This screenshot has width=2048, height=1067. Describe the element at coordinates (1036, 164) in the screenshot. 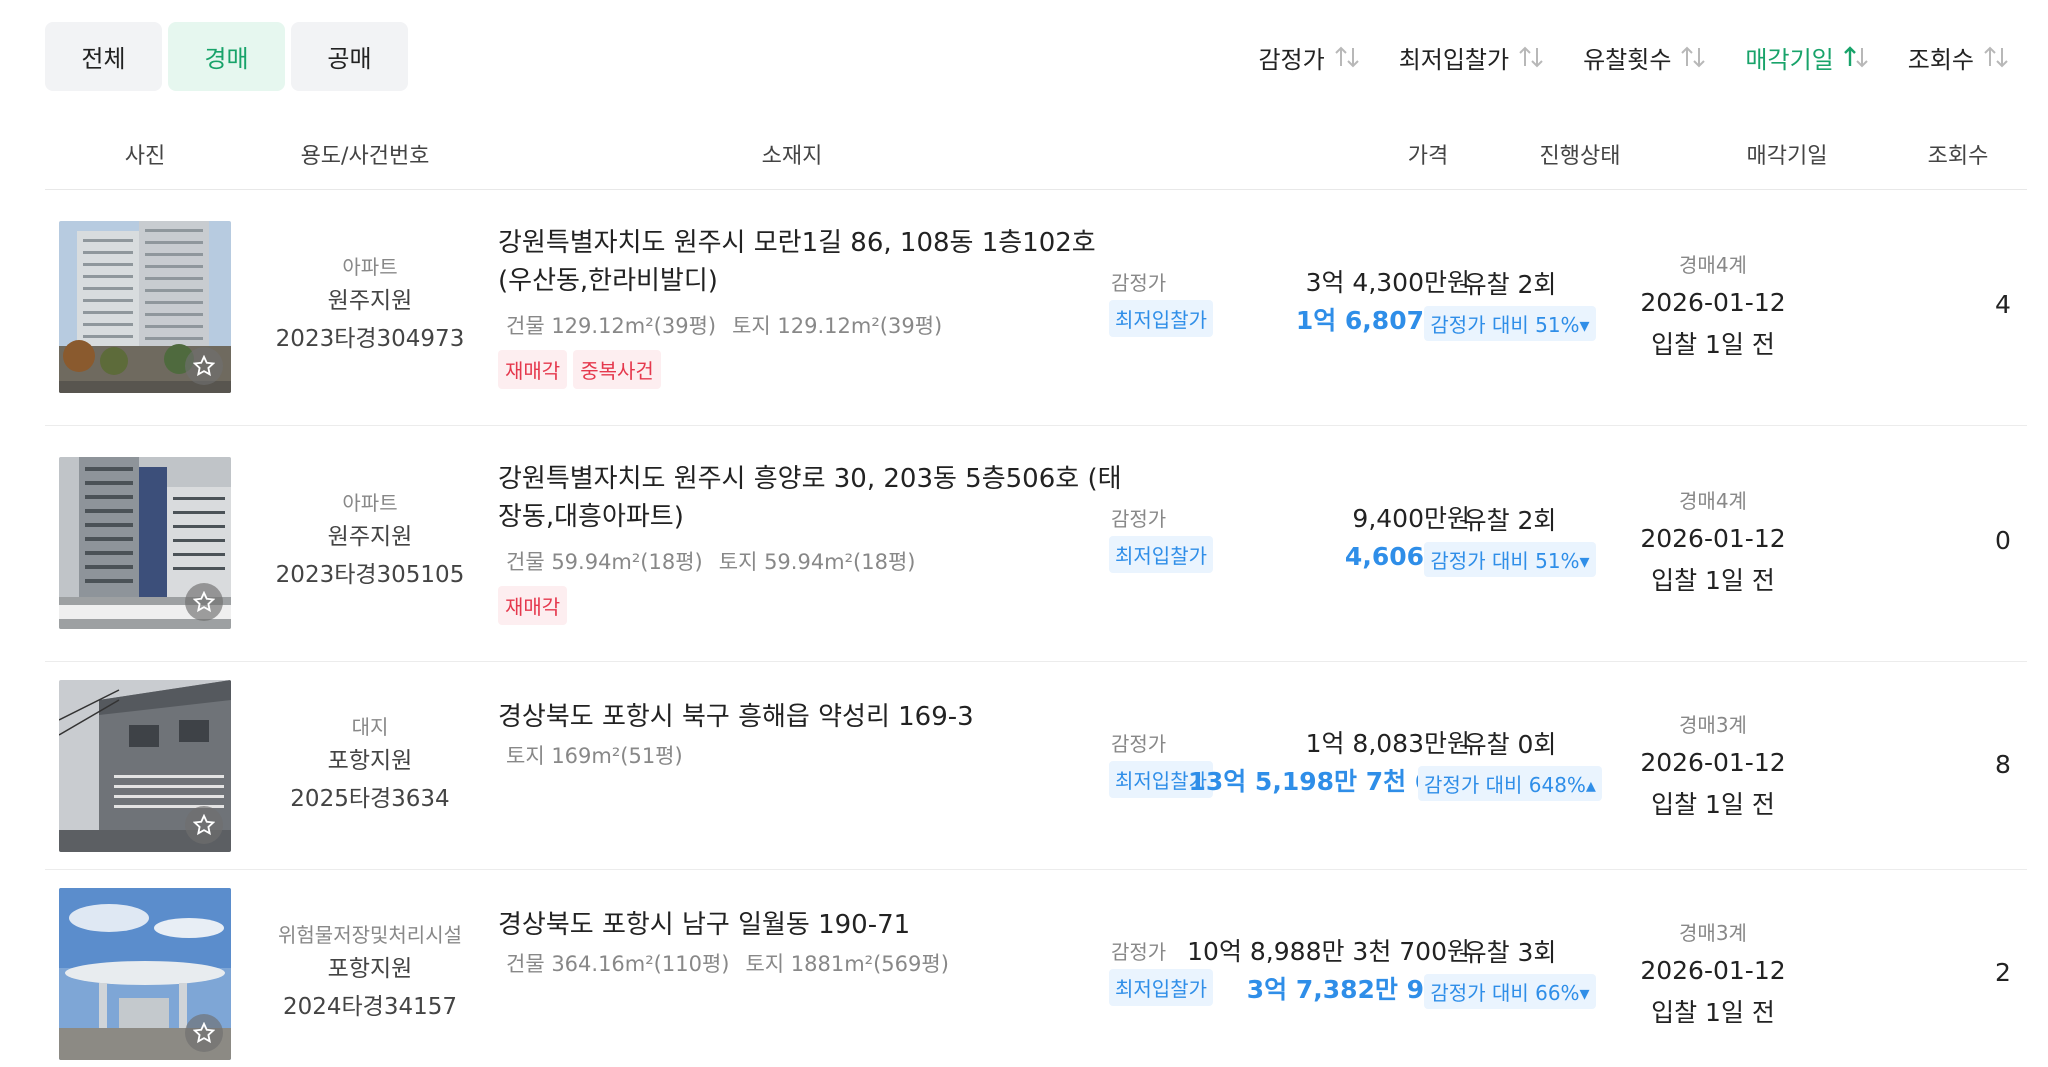

I see `table-header: 사진 용도/사건번호 소재지 가격 진행상태 매각기일 조회수` at that location.